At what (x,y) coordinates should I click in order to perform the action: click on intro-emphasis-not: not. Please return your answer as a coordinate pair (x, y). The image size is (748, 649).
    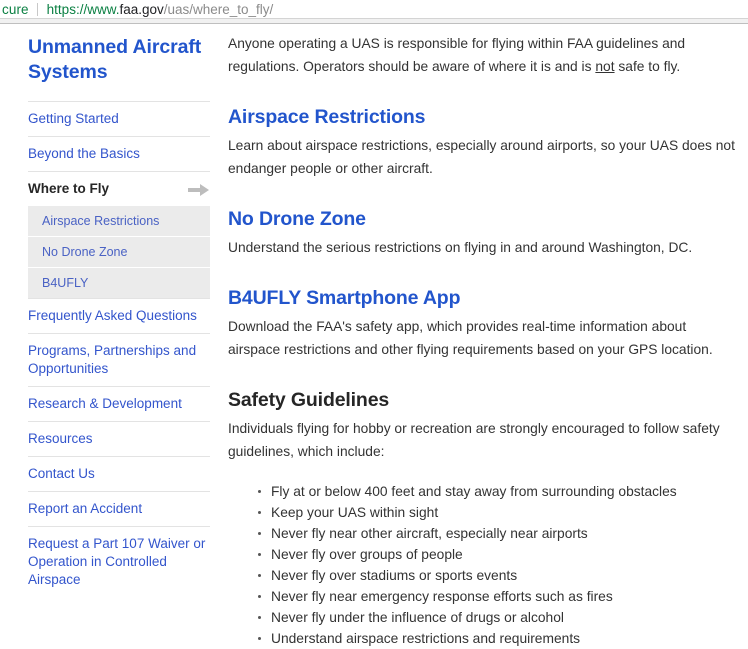
    Looking at the image, I should click on (605, 66).